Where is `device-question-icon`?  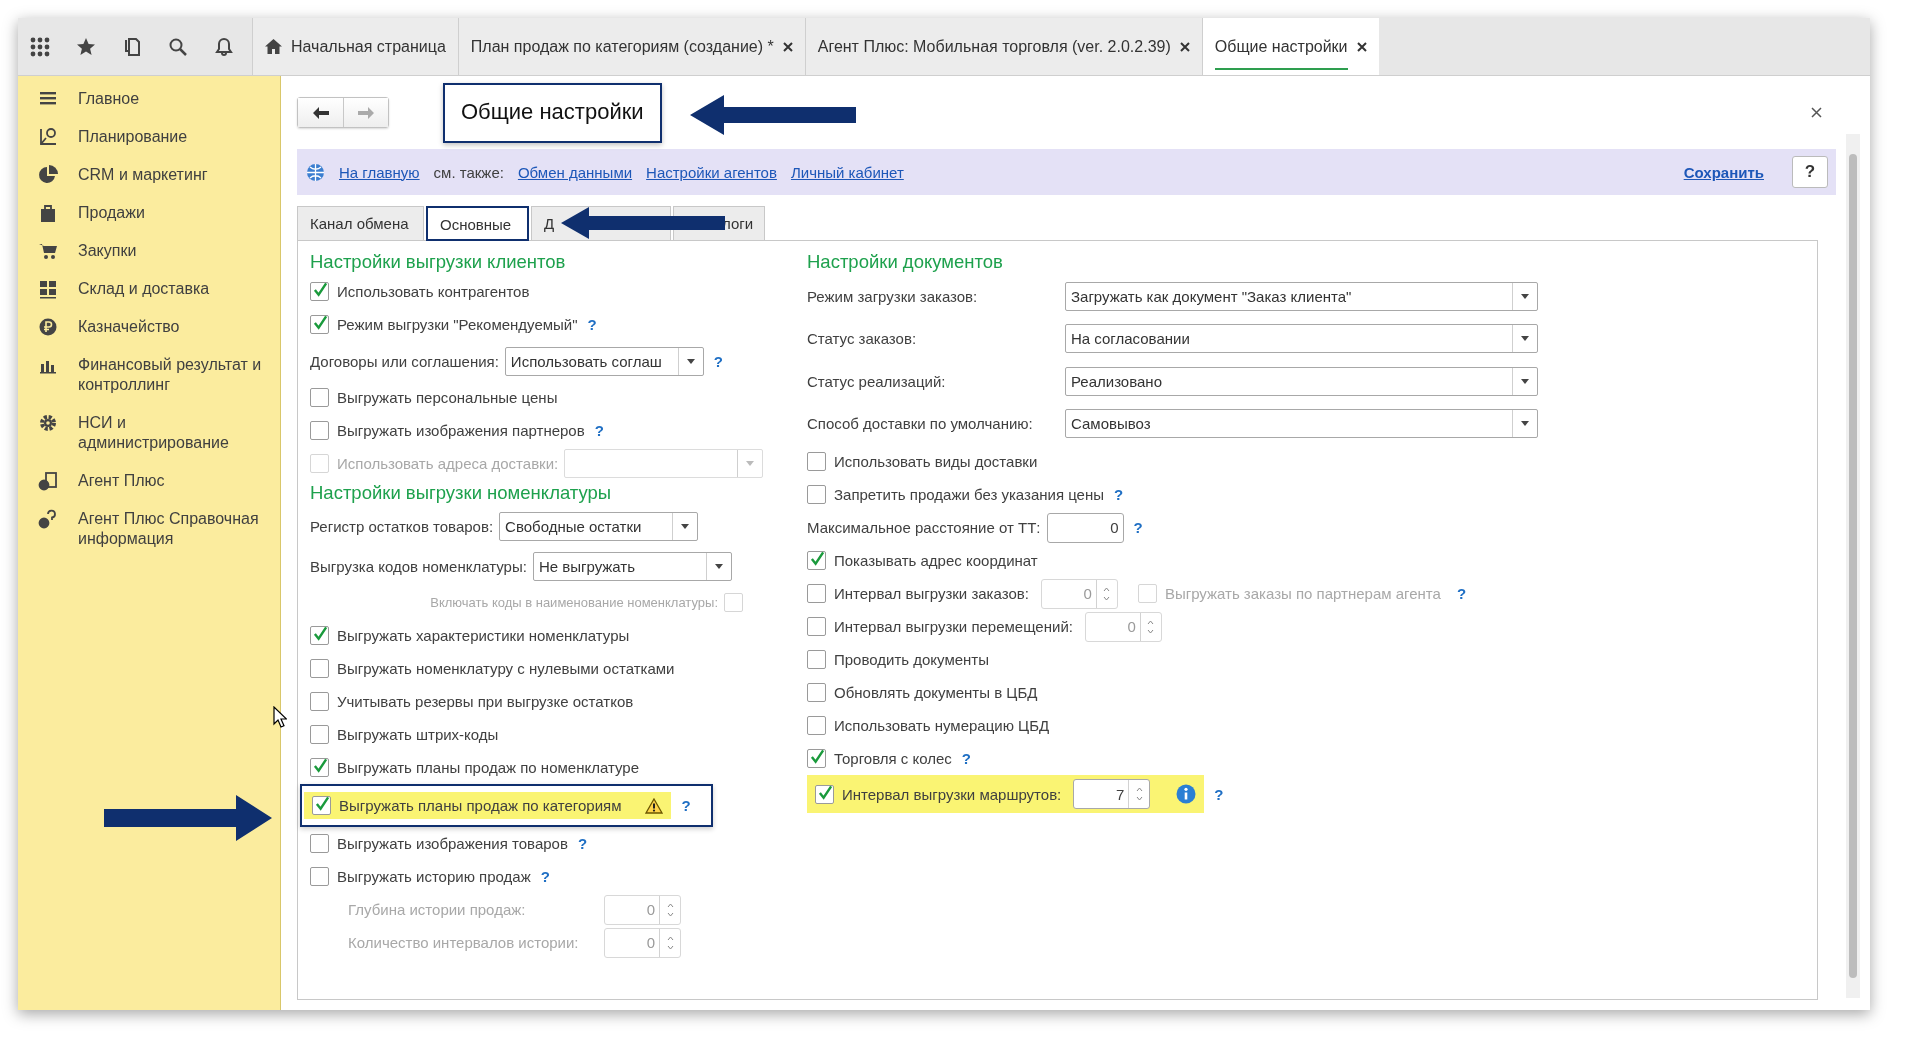
device-question-icon is located at coordinates (48, 519).